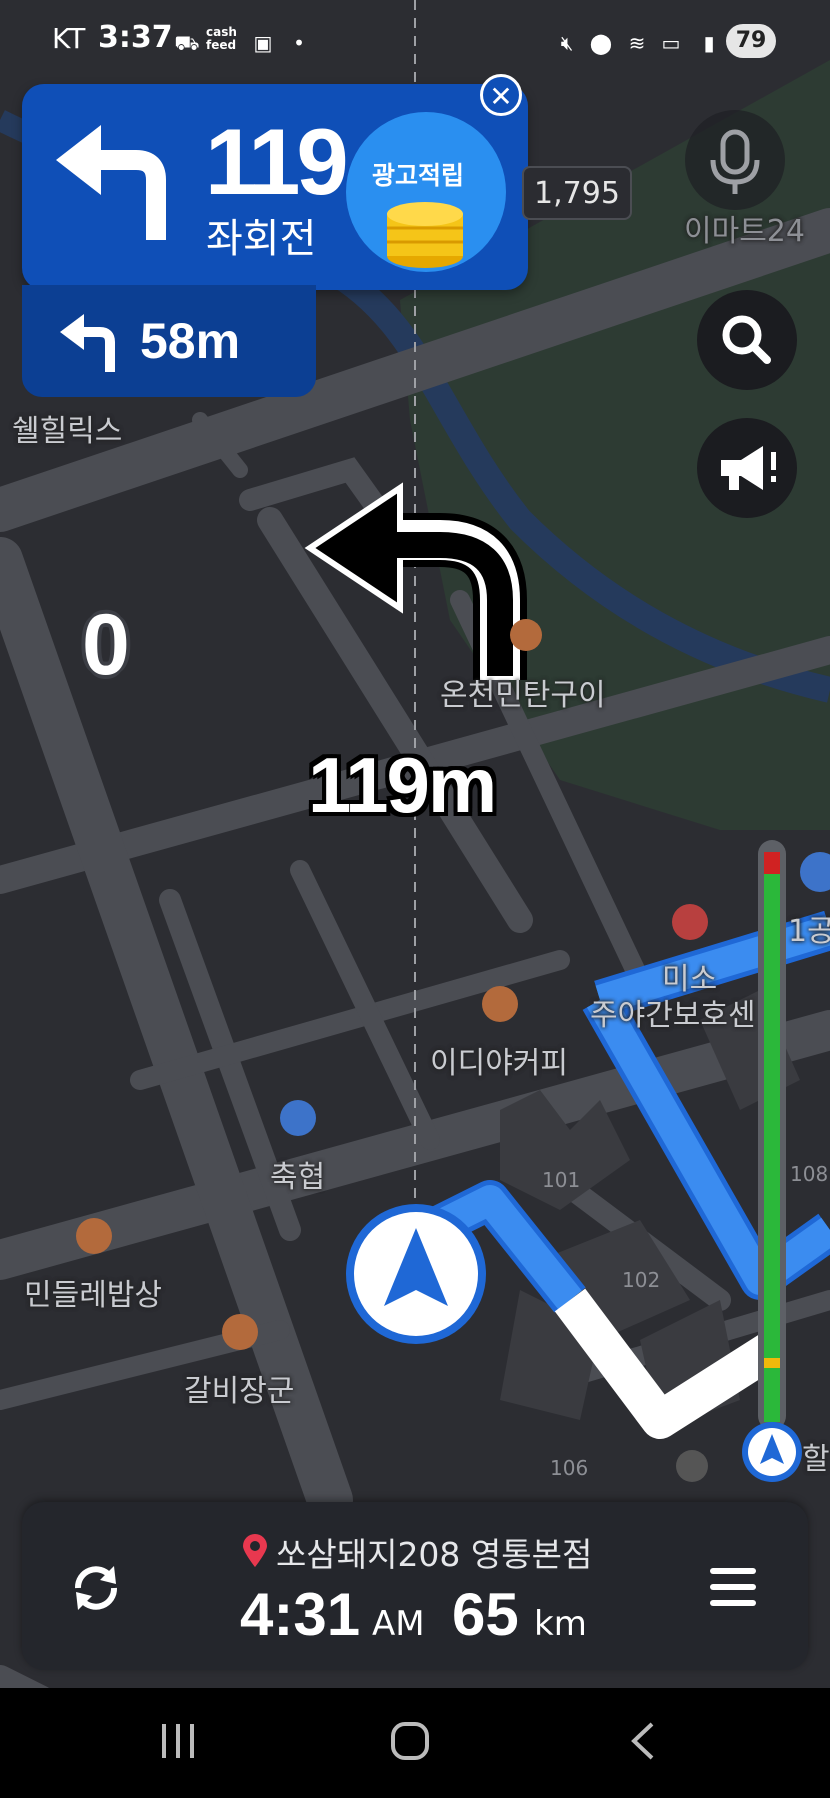 This screenshot has width=830, height=1798. I want to click on mute-icon: 🔇︎, so click(567, 43).